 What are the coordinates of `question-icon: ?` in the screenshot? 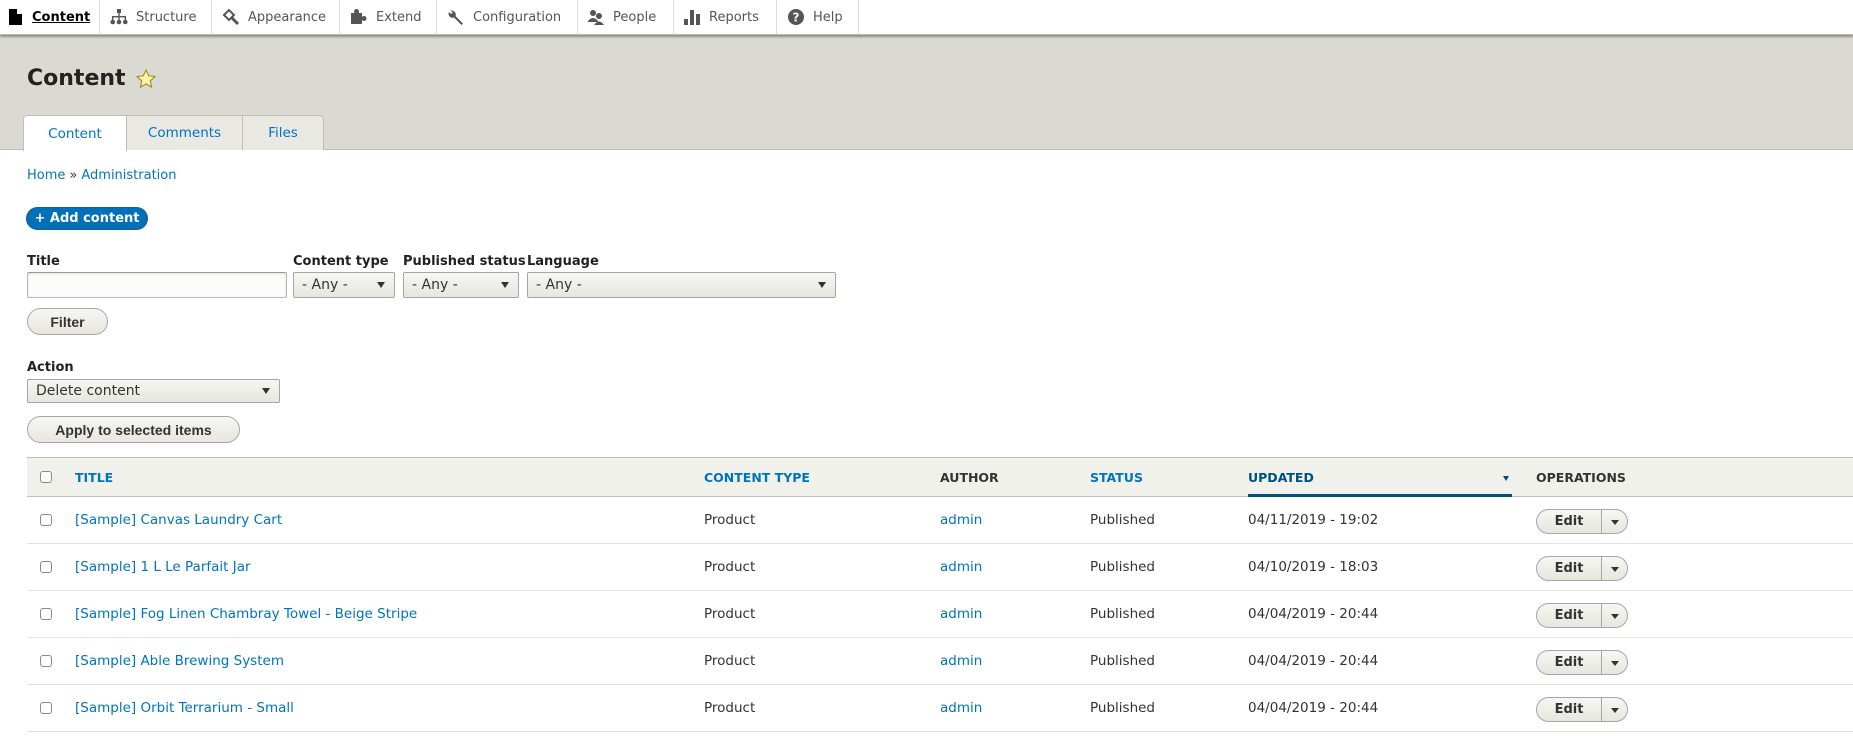 It's located at (796, 17).